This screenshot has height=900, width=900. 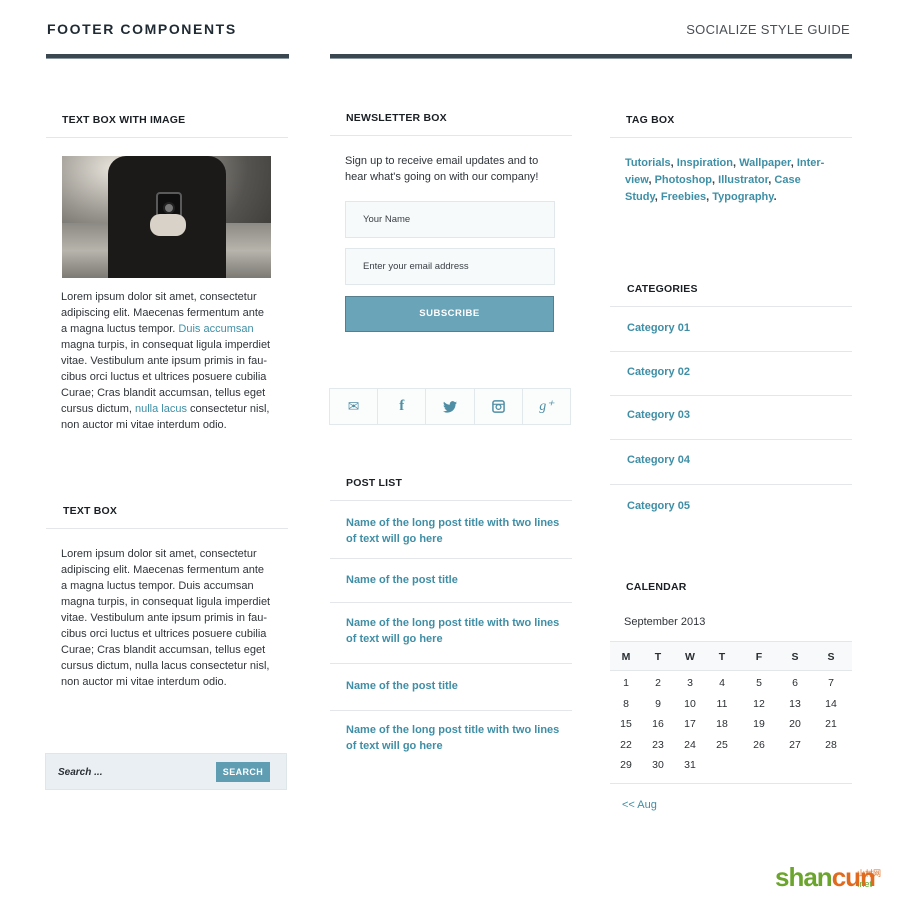 I want to click on camera-photo, so click(x=166, y=217).